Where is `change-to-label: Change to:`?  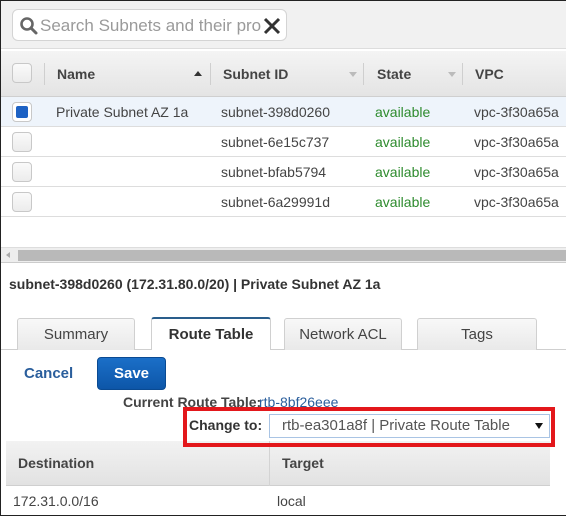 change-to-label: Change to: is located at coordinates (226, 425).